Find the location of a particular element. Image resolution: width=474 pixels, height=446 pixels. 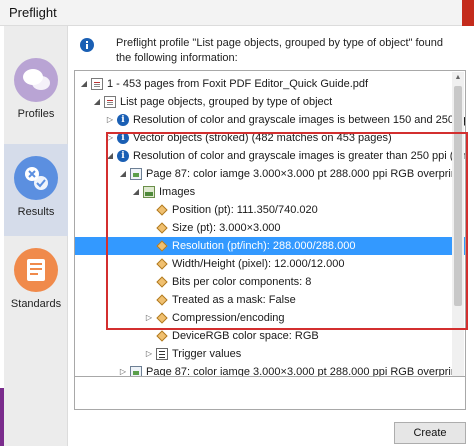

tree-row: ▷ Compression/encoding is located at coordinates (270, 318).